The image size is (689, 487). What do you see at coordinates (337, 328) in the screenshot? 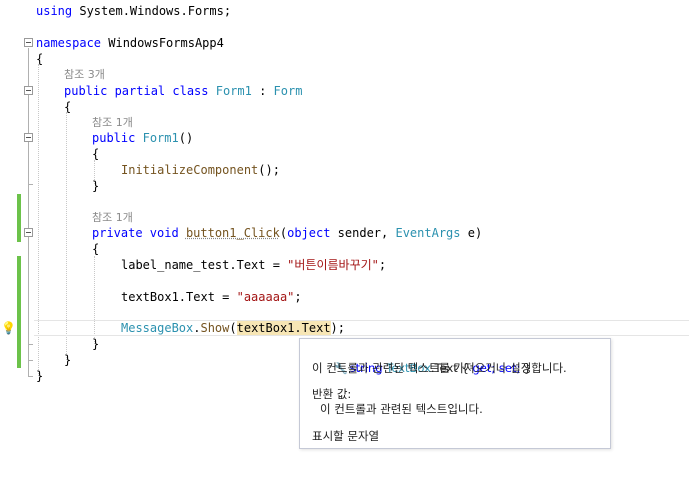
I see `code-text: );` at bounding box center [337, 328].